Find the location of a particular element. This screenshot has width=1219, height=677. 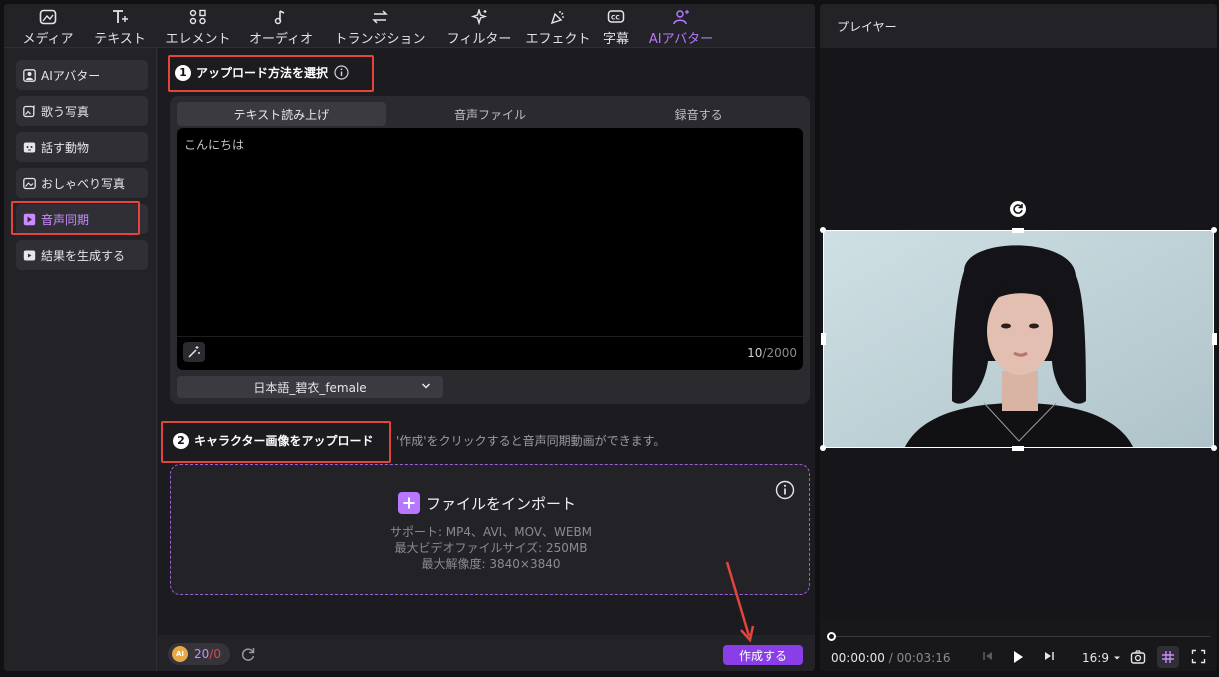

toolbar-item-audio: オーディオ is located at coordinates (281, 25).